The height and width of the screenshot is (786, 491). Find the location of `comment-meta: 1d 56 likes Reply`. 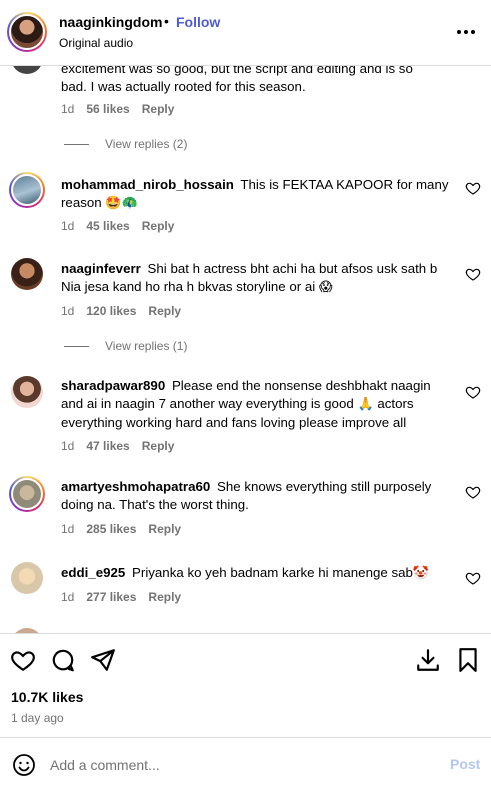

comment-meta: 1d 56 likes Reply is located at coordinates (123, 109).